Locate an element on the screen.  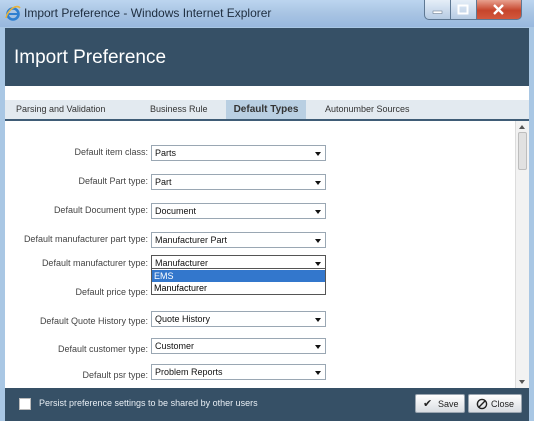
customer-type-label: Default customer type: is located at coordinates (102, 349).